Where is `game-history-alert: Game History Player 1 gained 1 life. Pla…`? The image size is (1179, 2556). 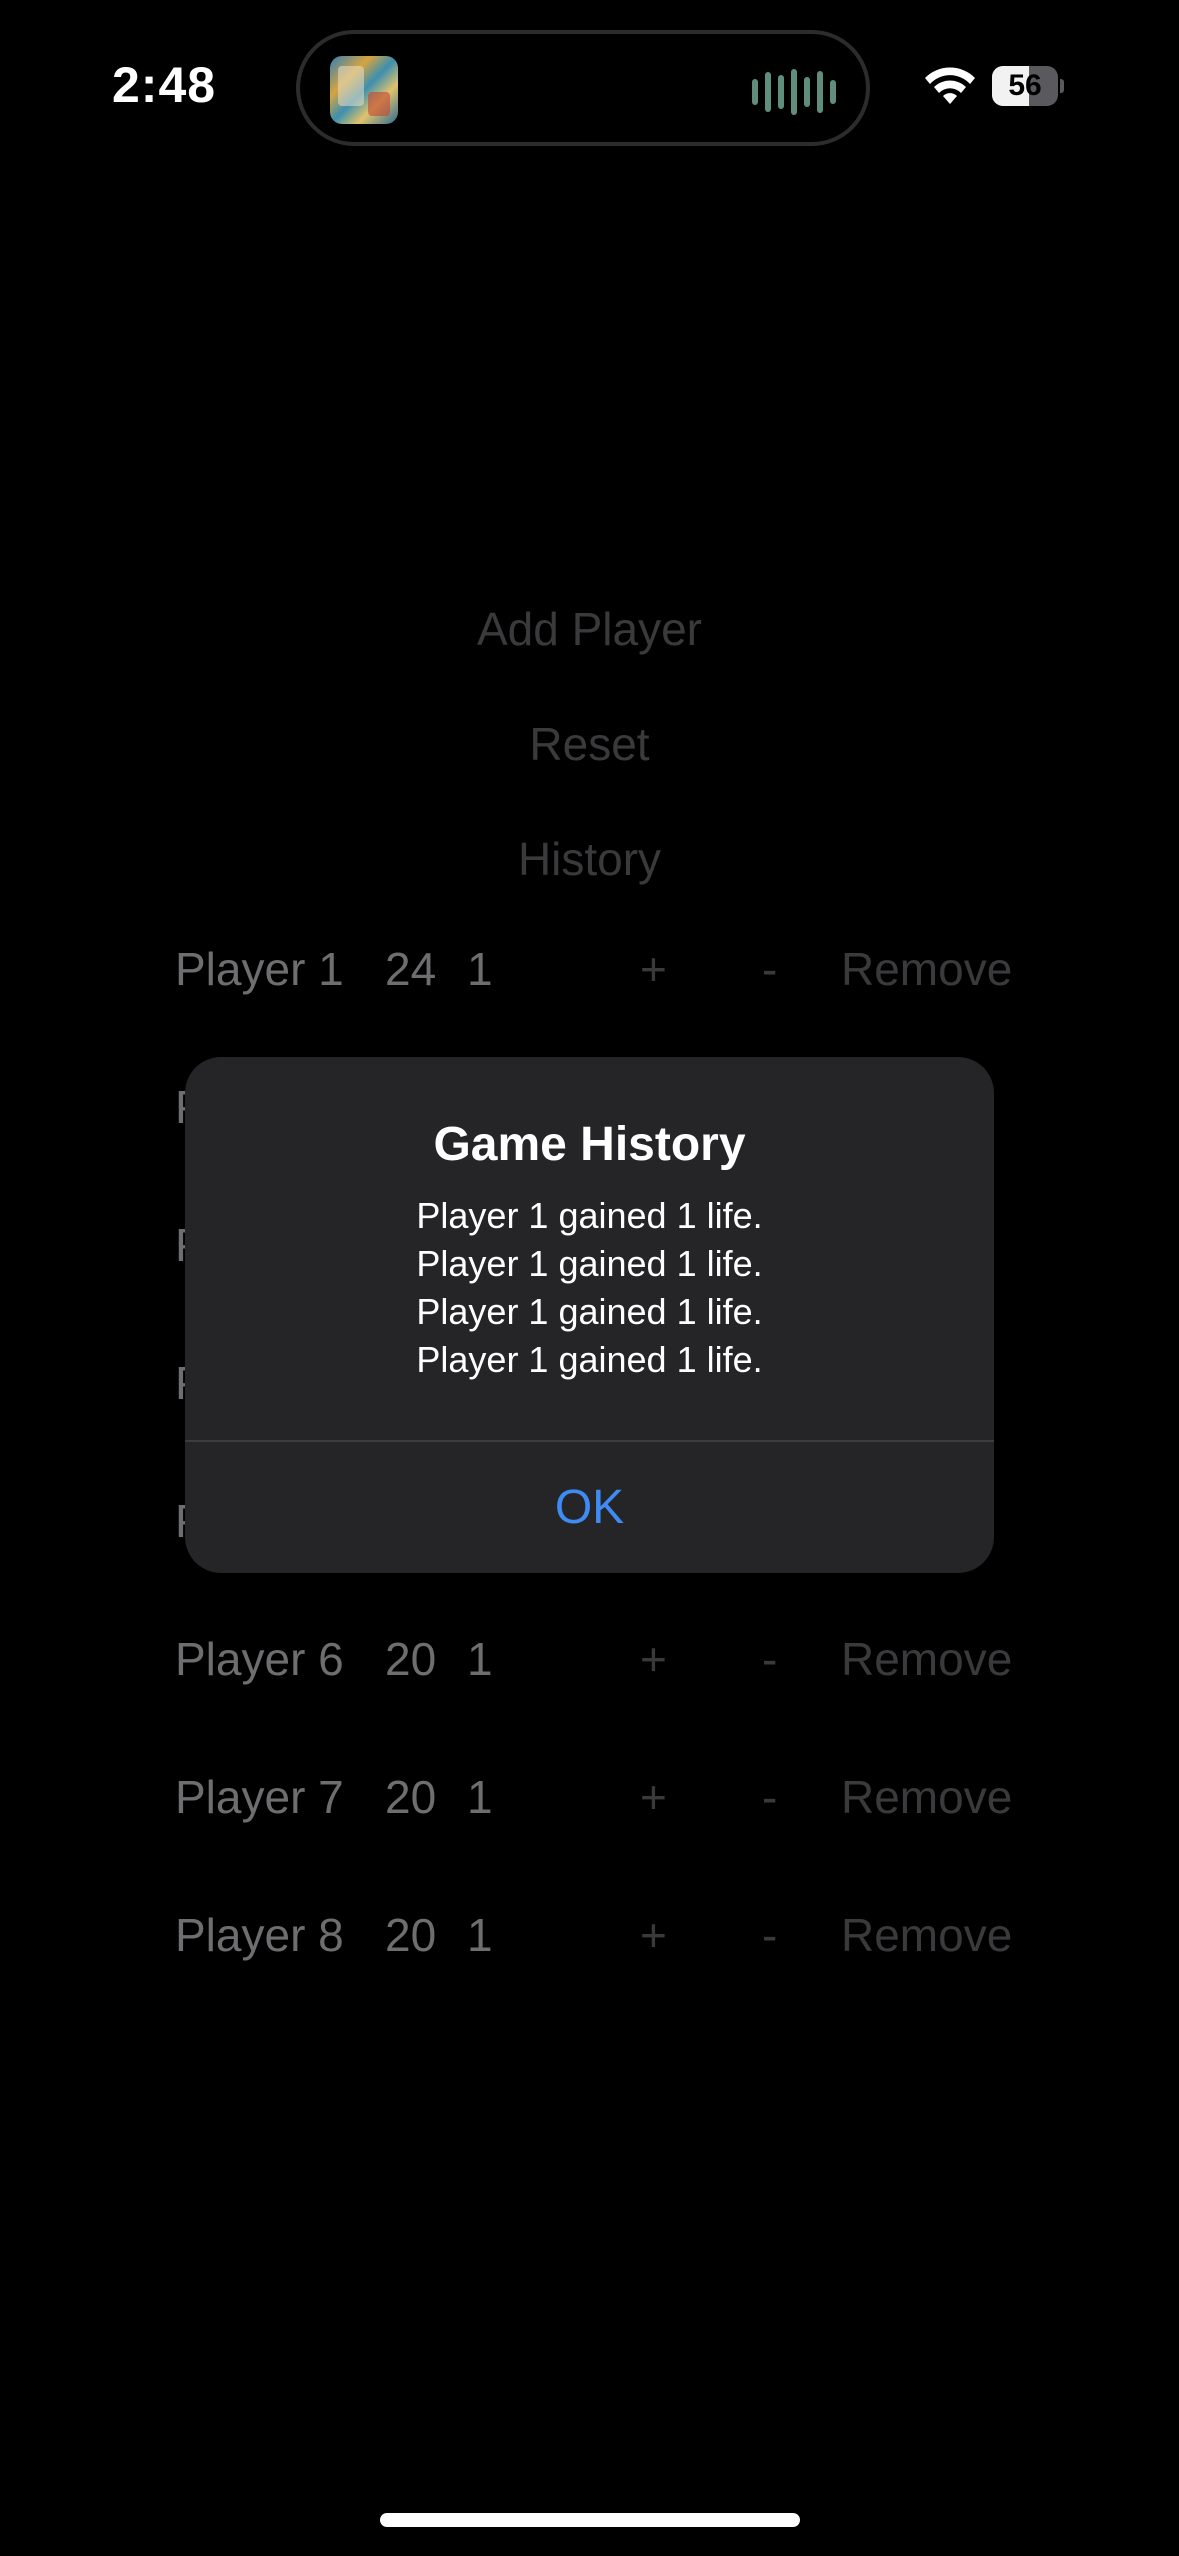
game-history-alert: Game History Player 1 gained 1 life. Pla… is located at coordinates (589, 1315).